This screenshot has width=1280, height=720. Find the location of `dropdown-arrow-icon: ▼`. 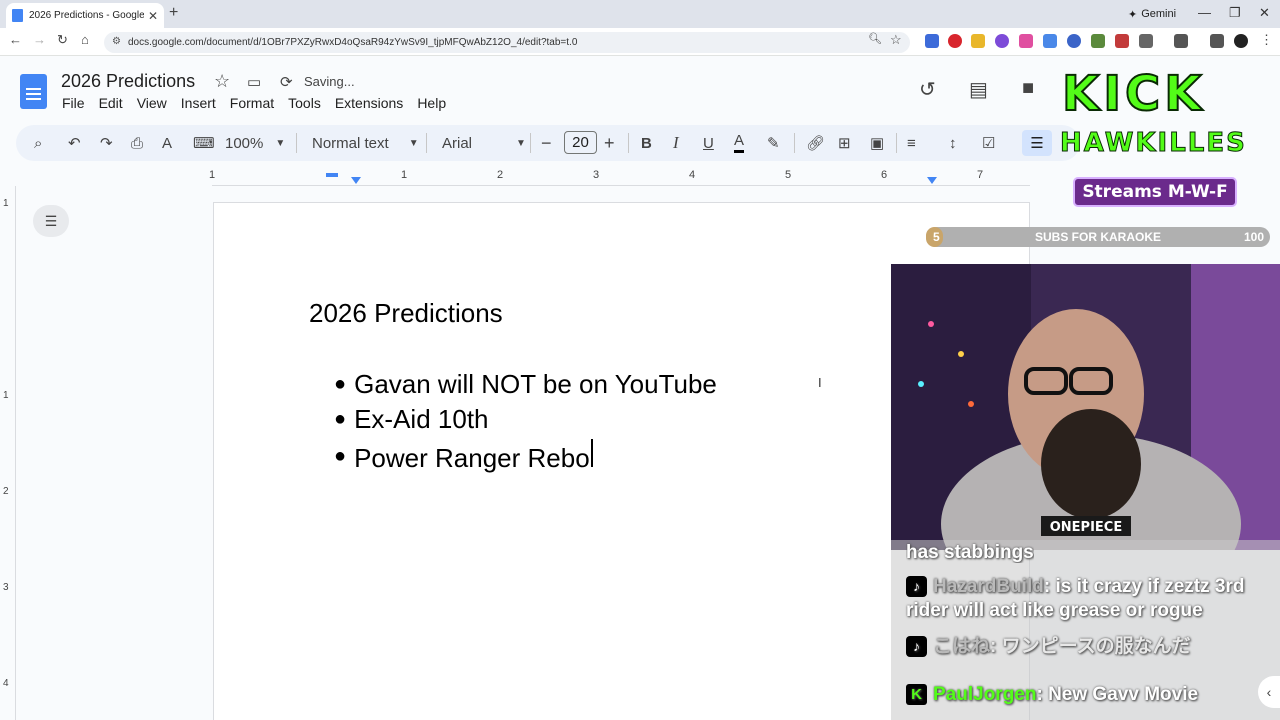

dropdown-arrow-icon: ▼ is located at coordinates (280, 143).